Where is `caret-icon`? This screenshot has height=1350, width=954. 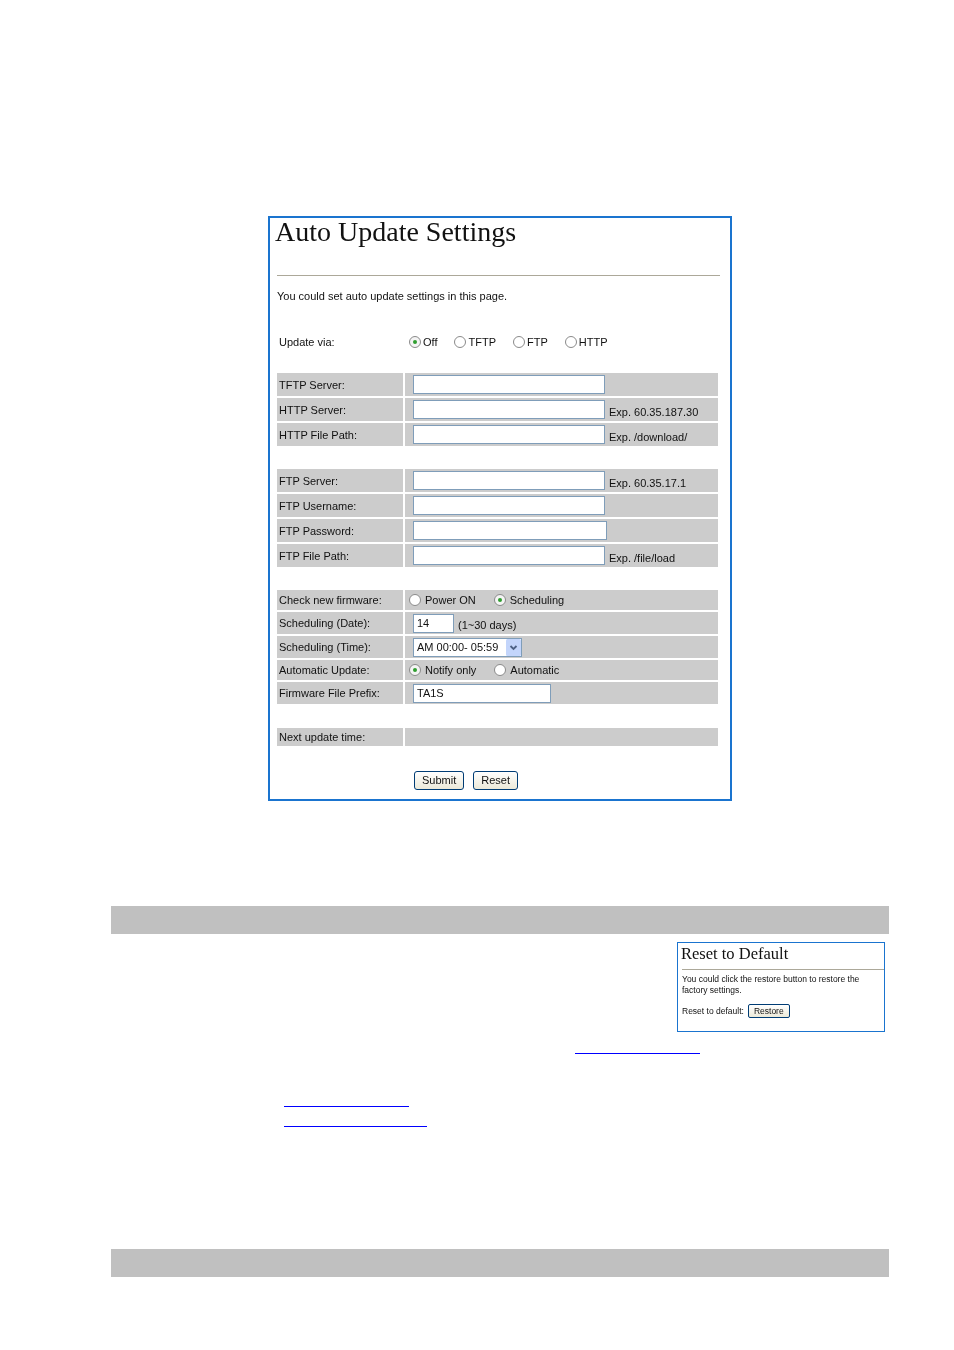 caret-icon is located at coordinates (513, 647).